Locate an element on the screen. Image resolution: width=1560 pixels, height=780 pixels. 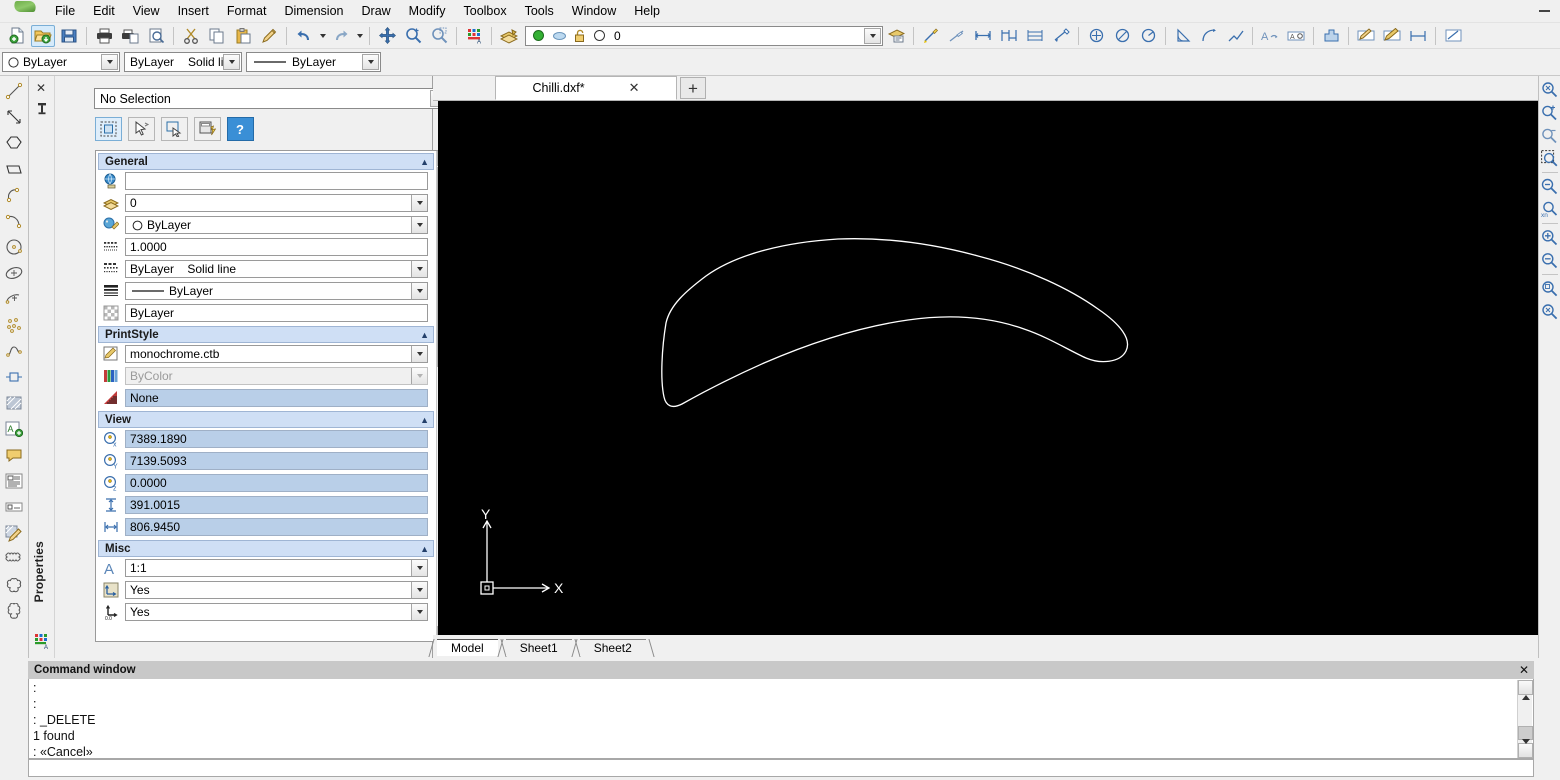
color-combo-arrow is located at coordinates (109, 62).